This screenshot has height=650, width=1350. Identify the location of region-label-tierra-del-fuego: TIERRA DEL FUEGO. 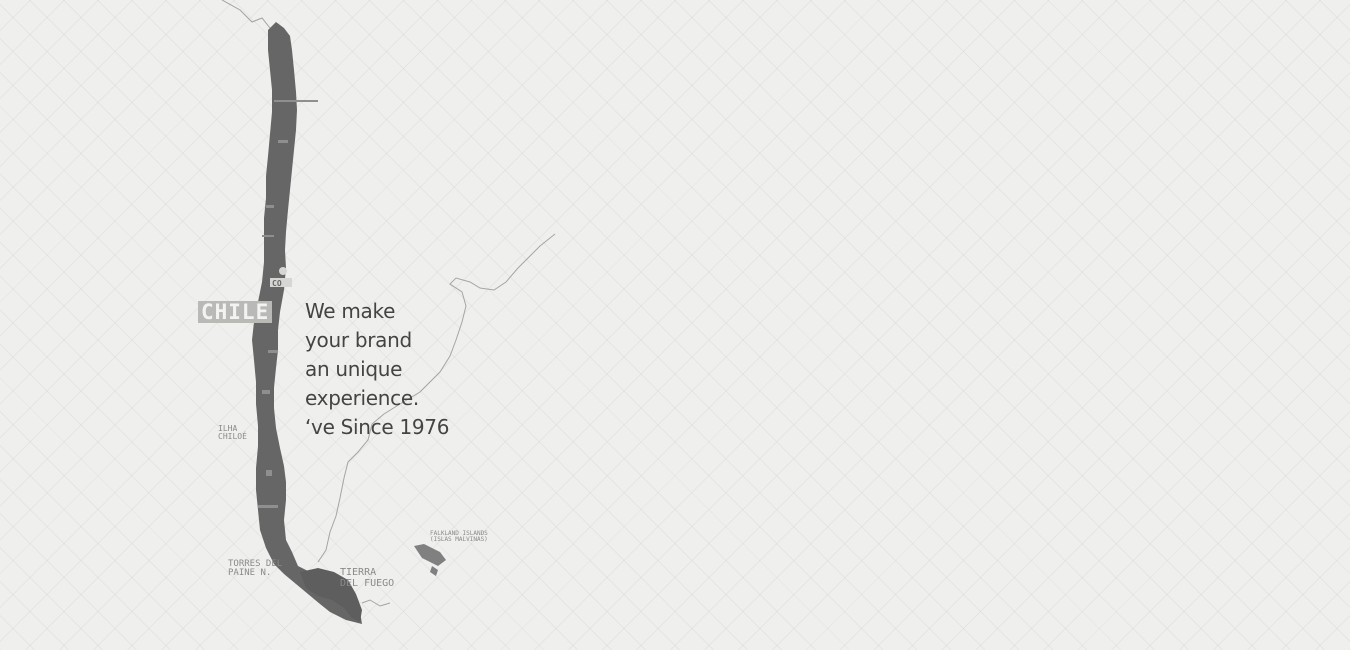
(367, 578).